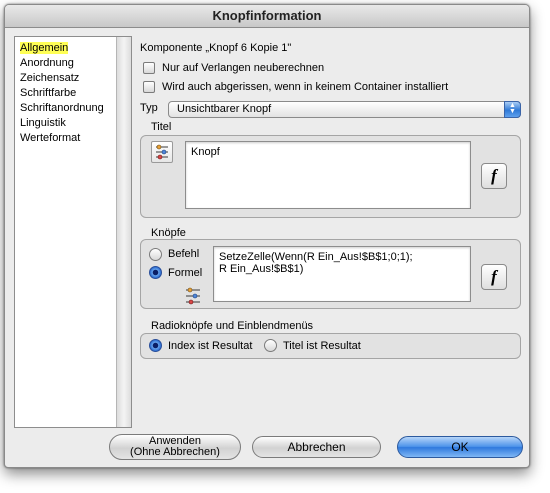 The width and height of the screenshot is (550, 493). What do you see at coordinates (344, 109) in the screenshot?
I see `type-select: Unsichtbarer Knopf ▲ ▼` at bounding box center [344, 109].